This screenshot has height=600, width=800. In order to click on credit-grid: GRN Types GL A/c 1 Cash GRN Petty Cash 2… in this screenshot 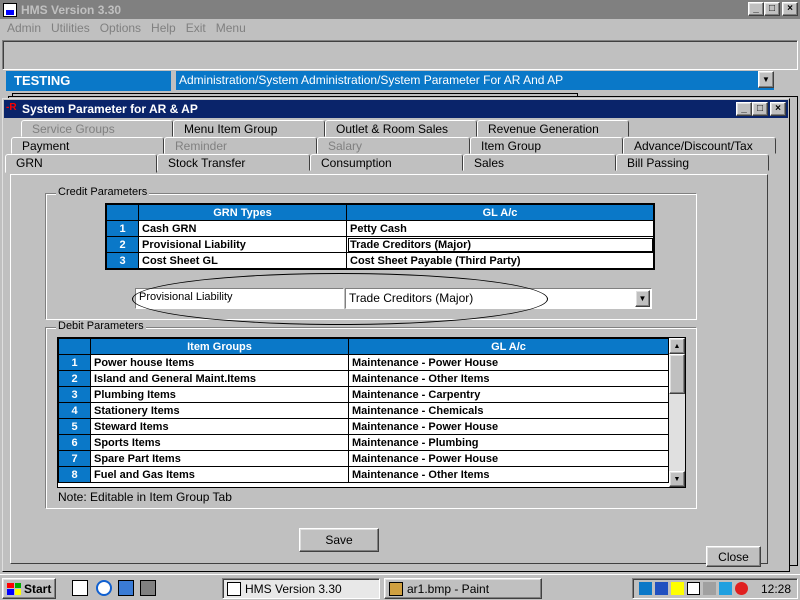, I will do `click(380, 236)`.